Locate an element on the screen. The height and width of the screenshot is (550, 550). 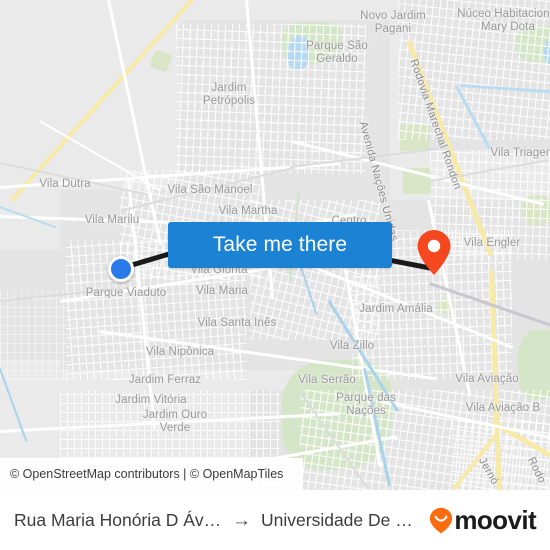
moovit-wordmark: moovit is located at coordinates (495, 520).